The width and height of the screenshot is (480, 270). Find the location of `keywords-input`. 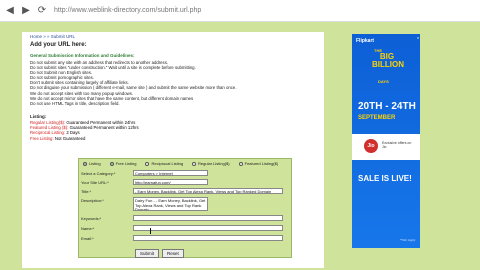

keywords-input is located at coordinates (208, 218).